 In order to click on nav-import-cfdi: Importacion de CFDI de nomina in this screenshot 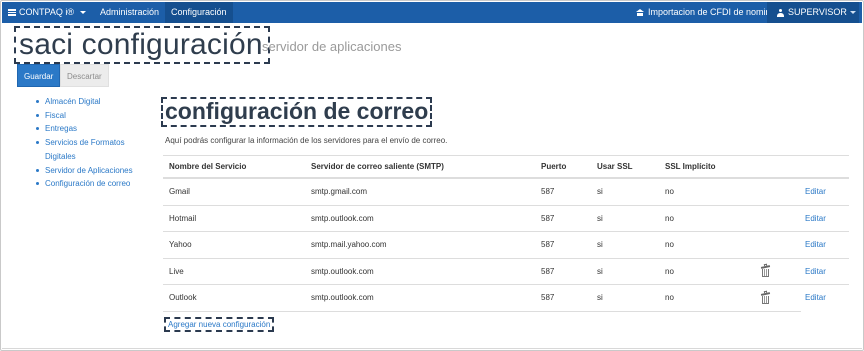, I will do `click(706, 12)`.